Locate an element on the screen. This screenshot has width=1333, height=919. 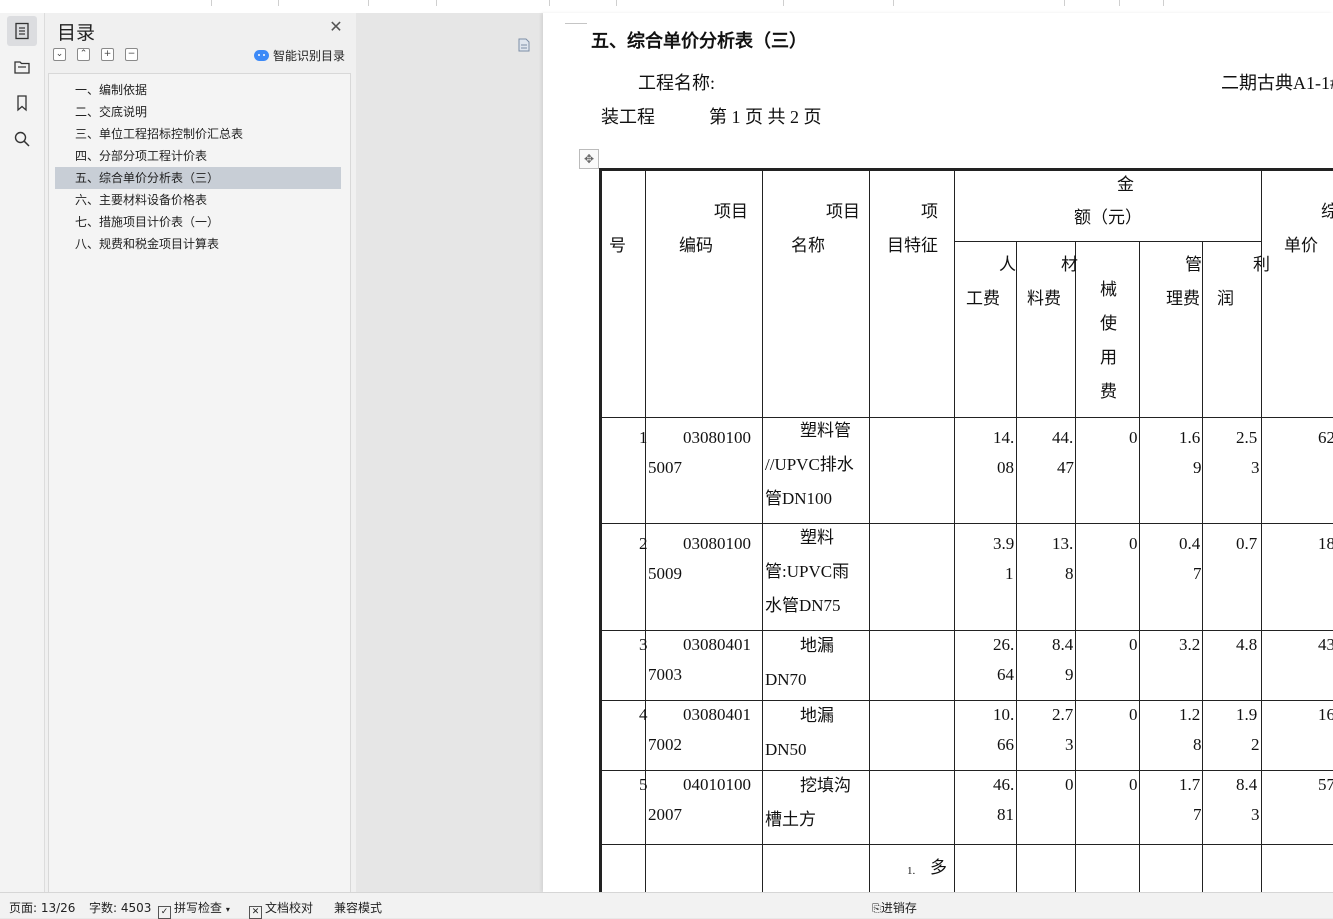
row4-code-2: 7002 is located at coordinates (665, 744).